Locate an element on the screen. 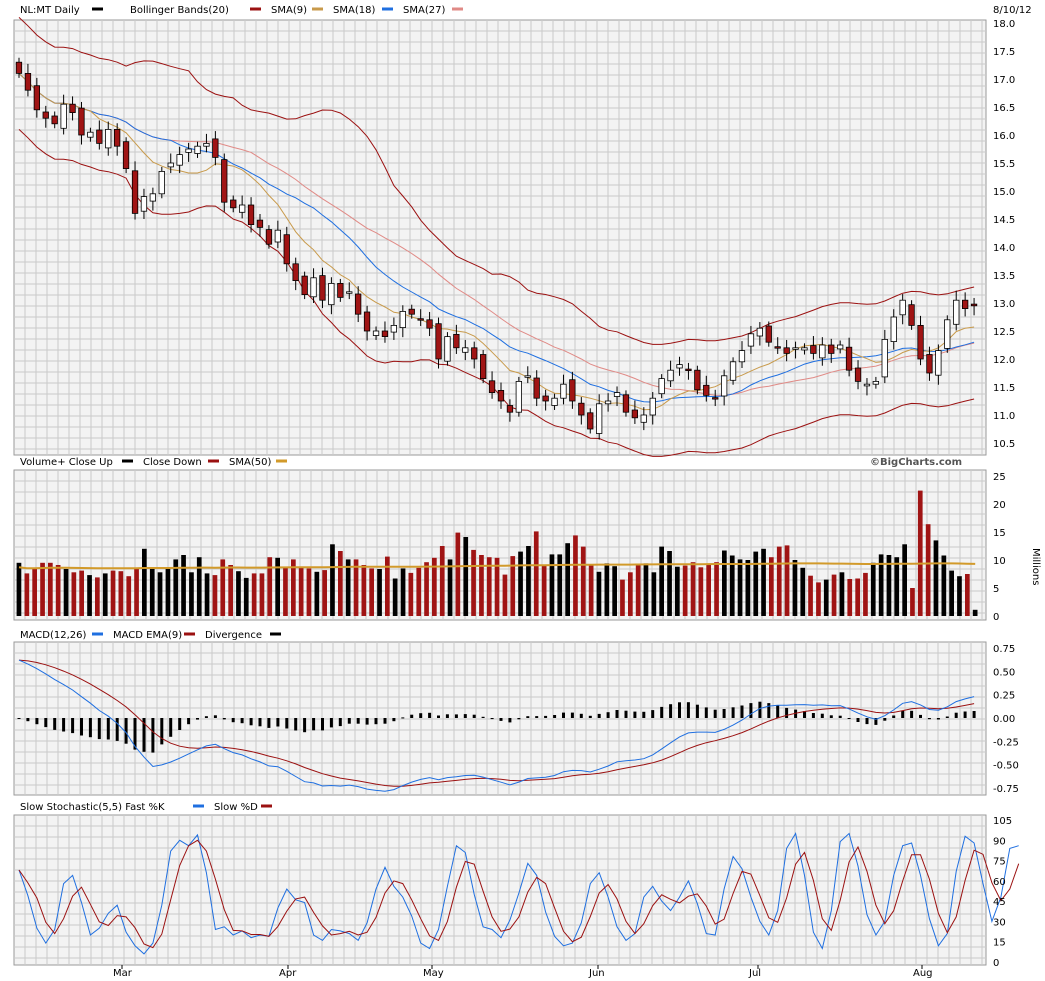 Image resolution: width=1045 pixels, height=981 pixels. legend-volume-up: Volume+ Close Up is located at coordinates (66, 462).